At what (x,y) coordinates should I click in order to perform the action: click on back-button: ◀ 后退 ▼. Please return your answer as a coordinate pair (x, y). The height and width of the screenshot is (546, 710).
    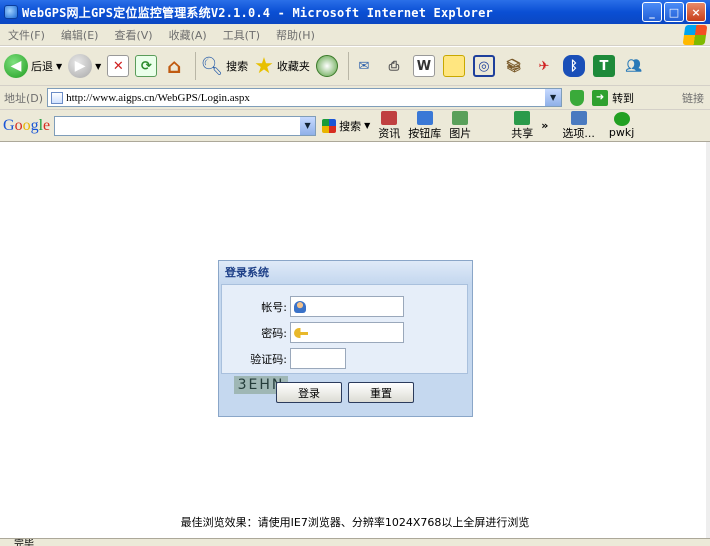
    Looking at the image, I should click on (33, 66).